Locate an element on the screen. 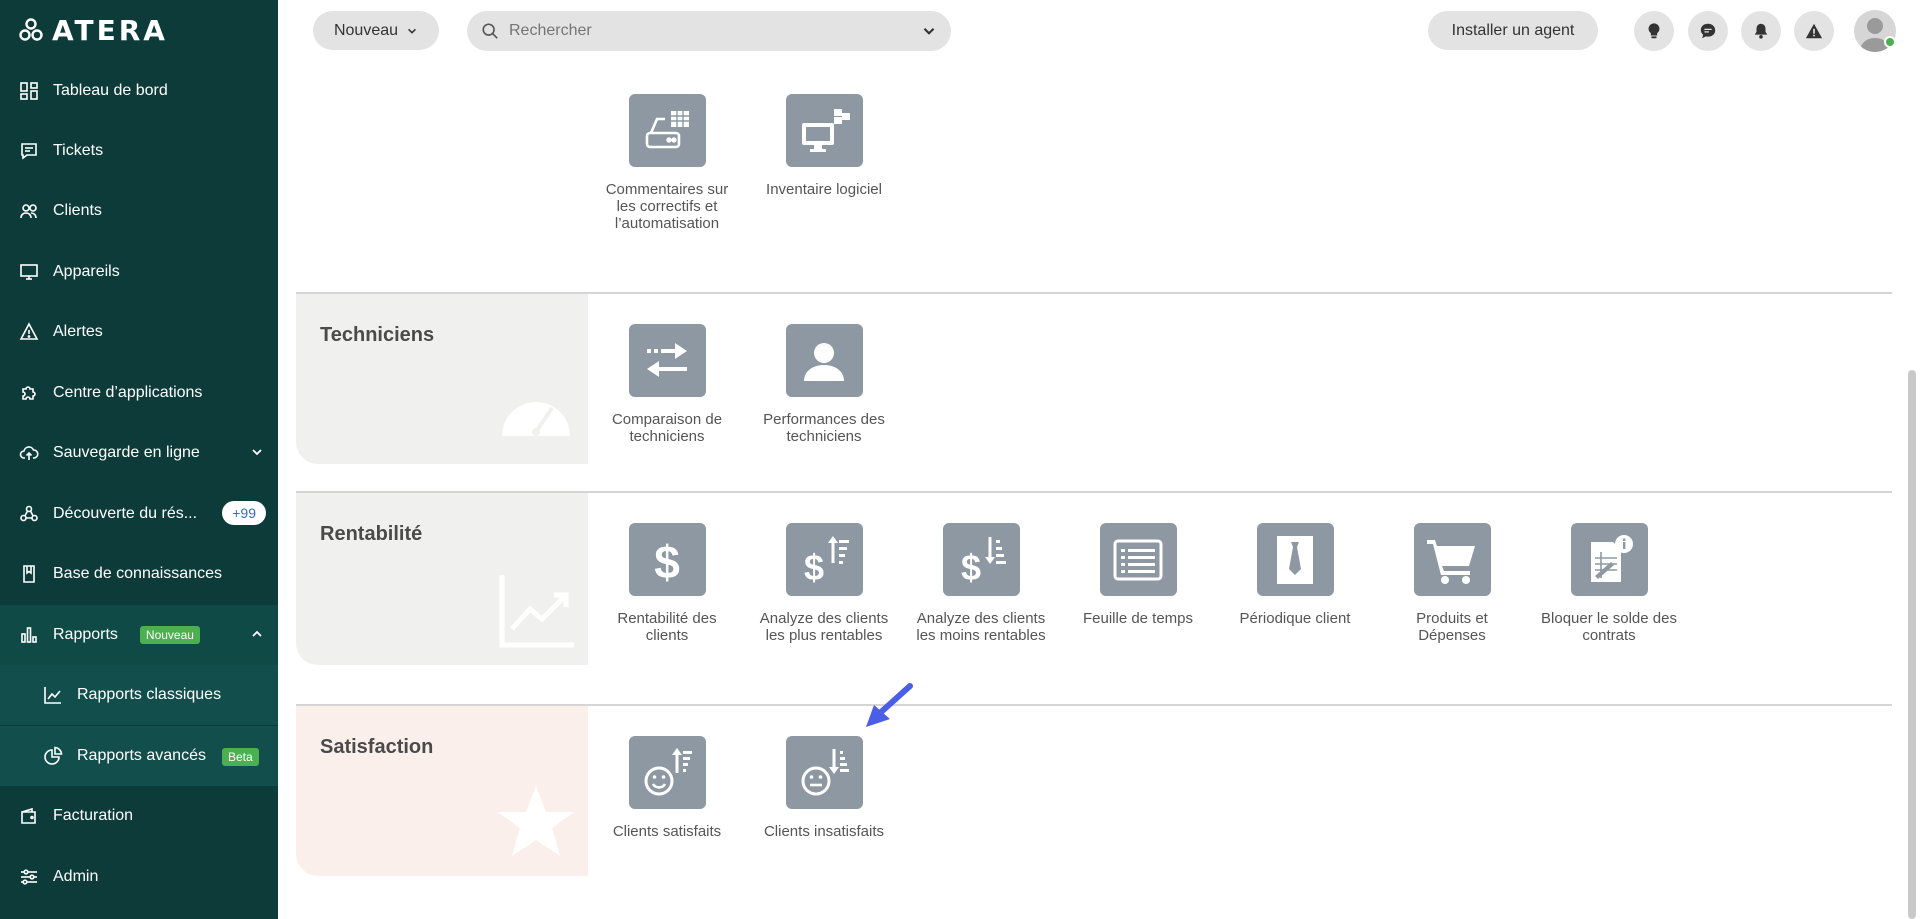 This screenshot has width=1920, height=919. dollar-sort-desc-icon: $ is located at coordinates (824, 559).